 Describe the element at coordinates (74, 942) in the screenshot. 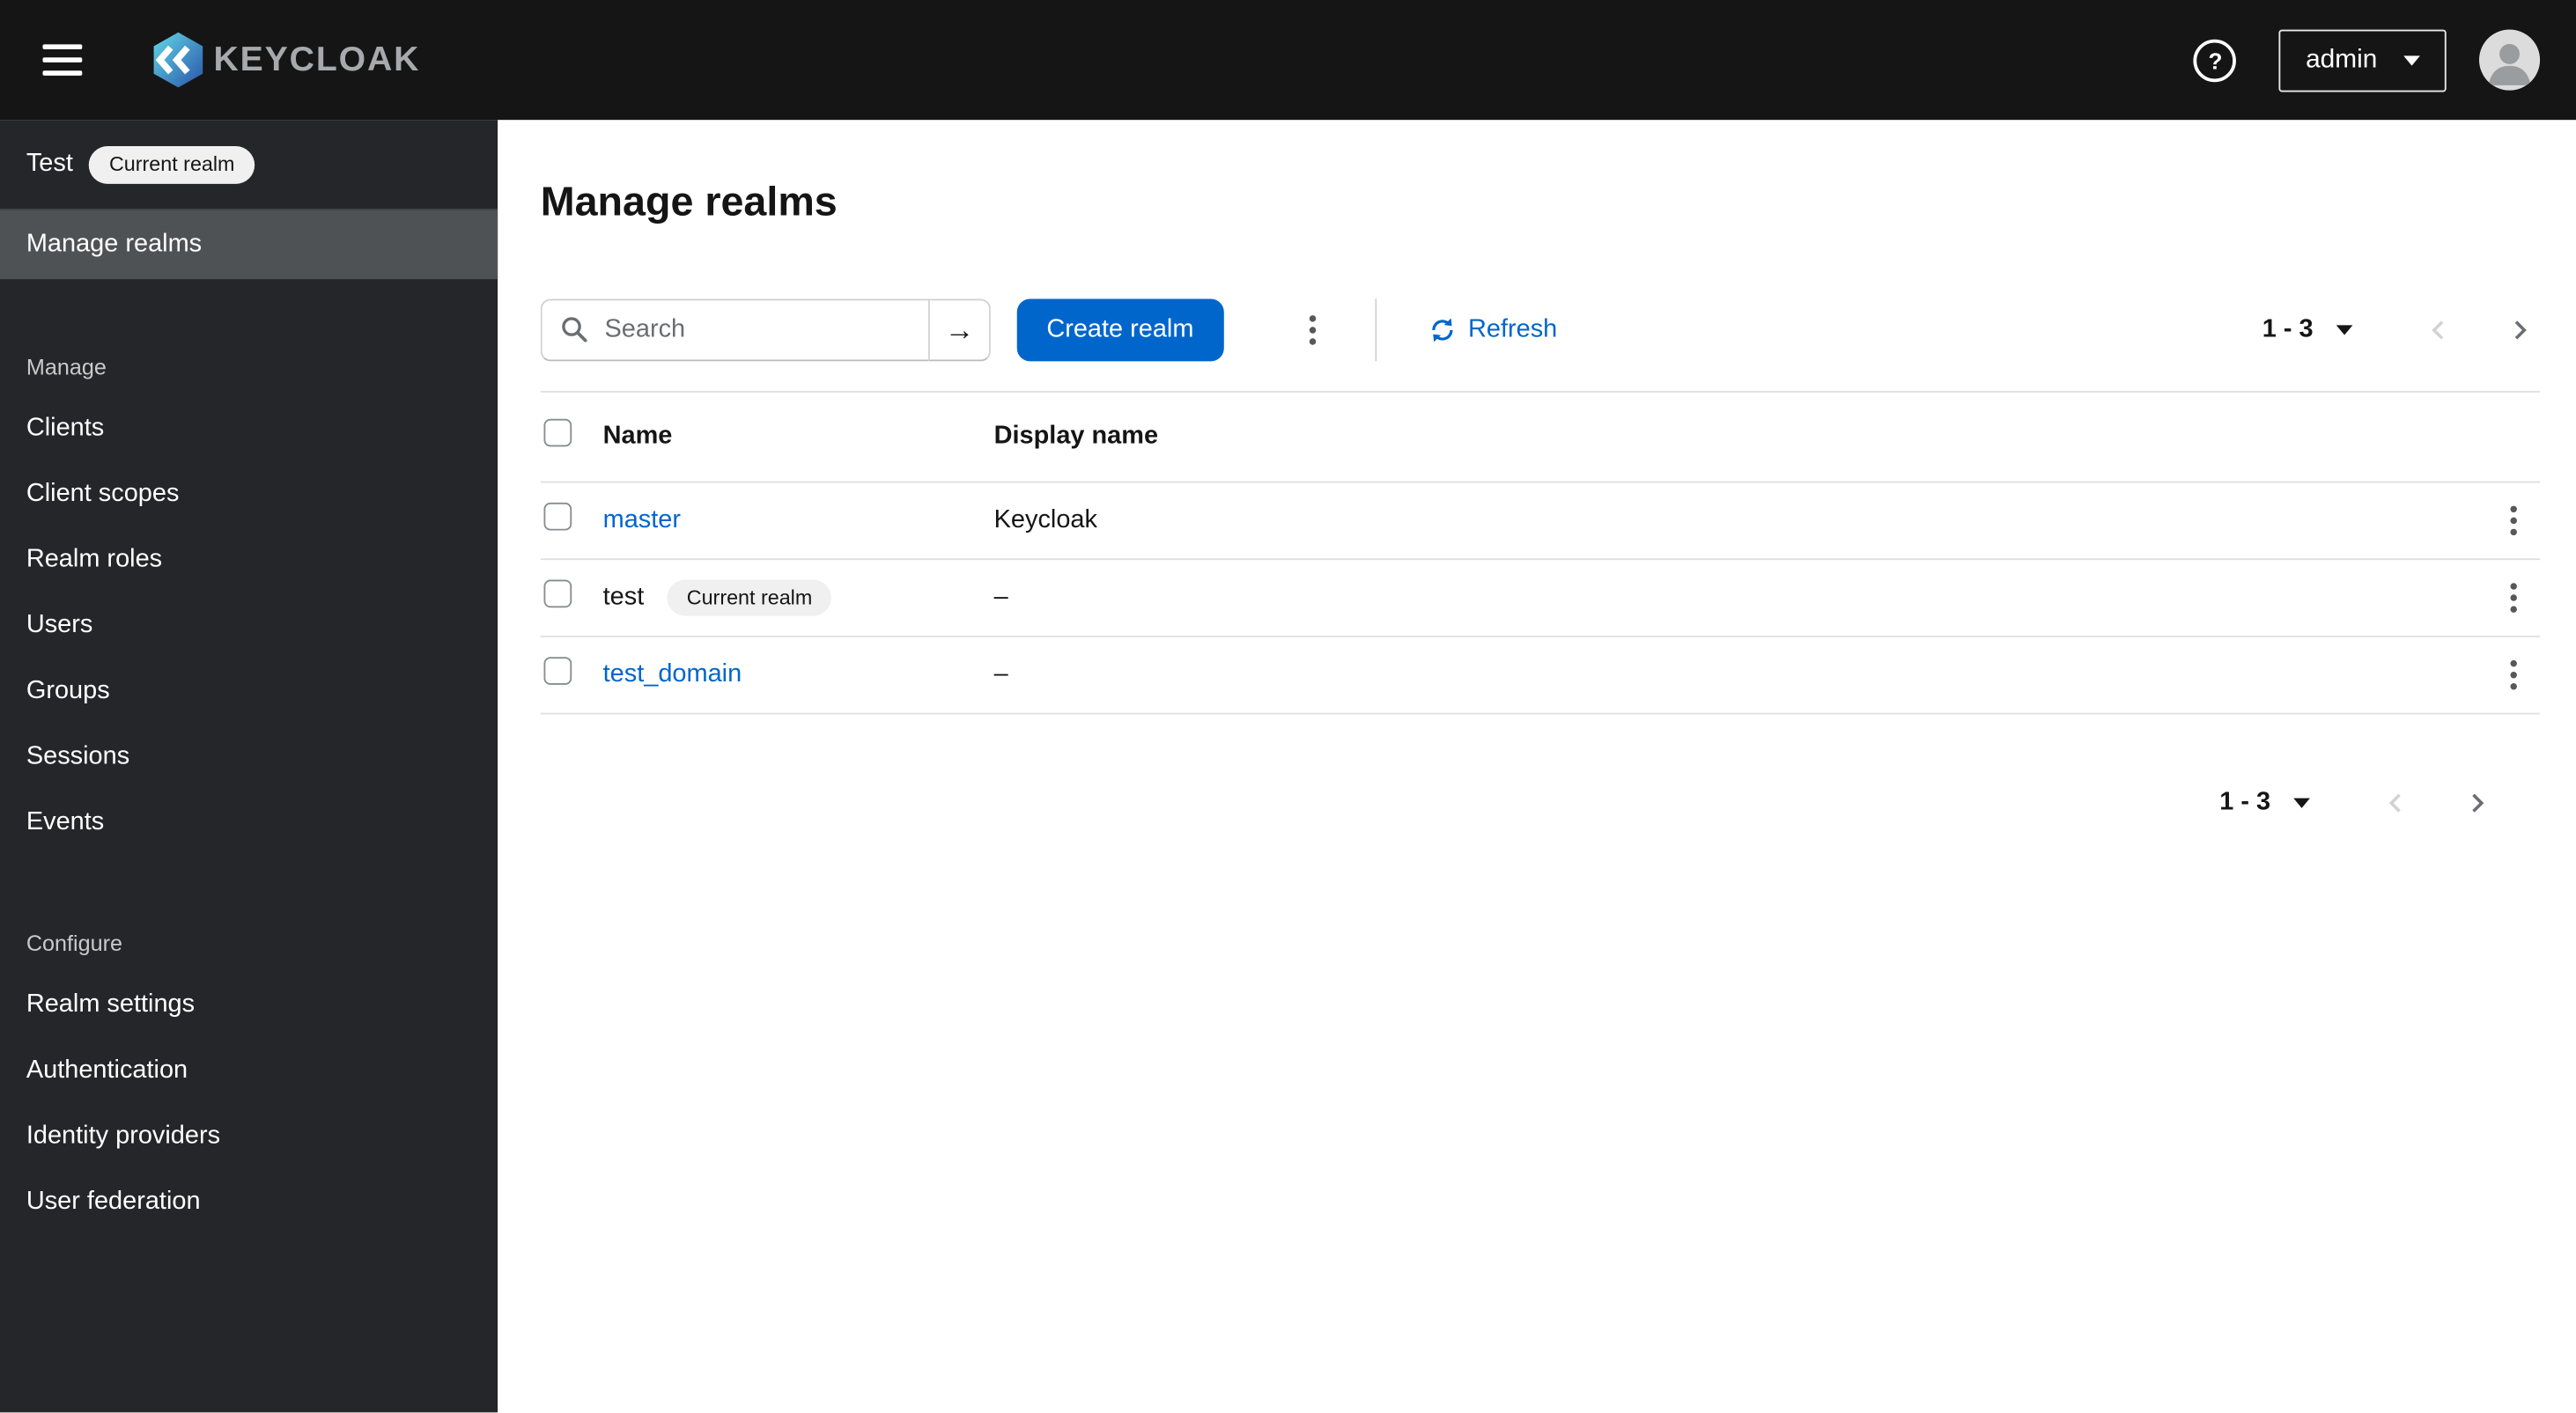

I see `section-title-configure: Configure` at that location.